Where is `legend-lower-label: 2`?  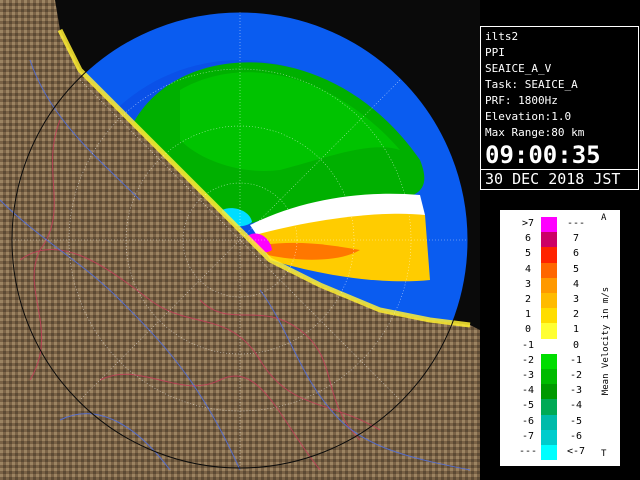
legend-lower-label: 2 is located at coordinates (528, 299).